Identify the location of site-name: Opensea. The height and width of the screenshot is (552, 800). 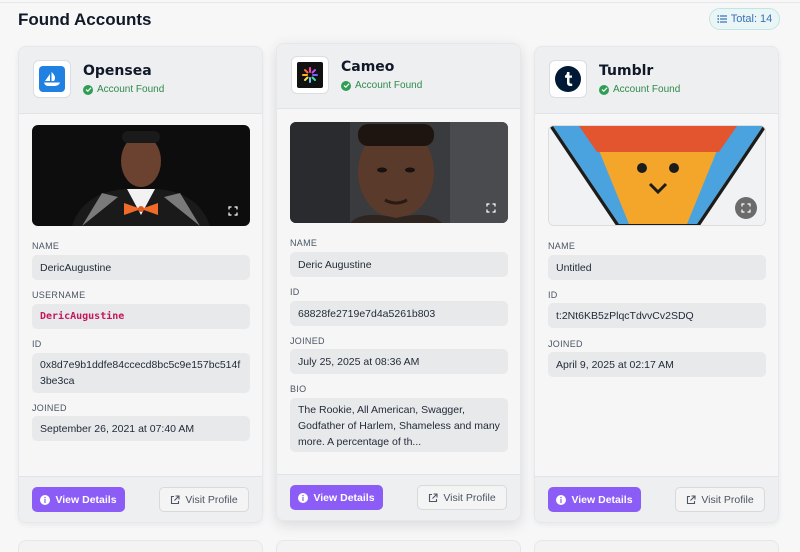
(117, 71).